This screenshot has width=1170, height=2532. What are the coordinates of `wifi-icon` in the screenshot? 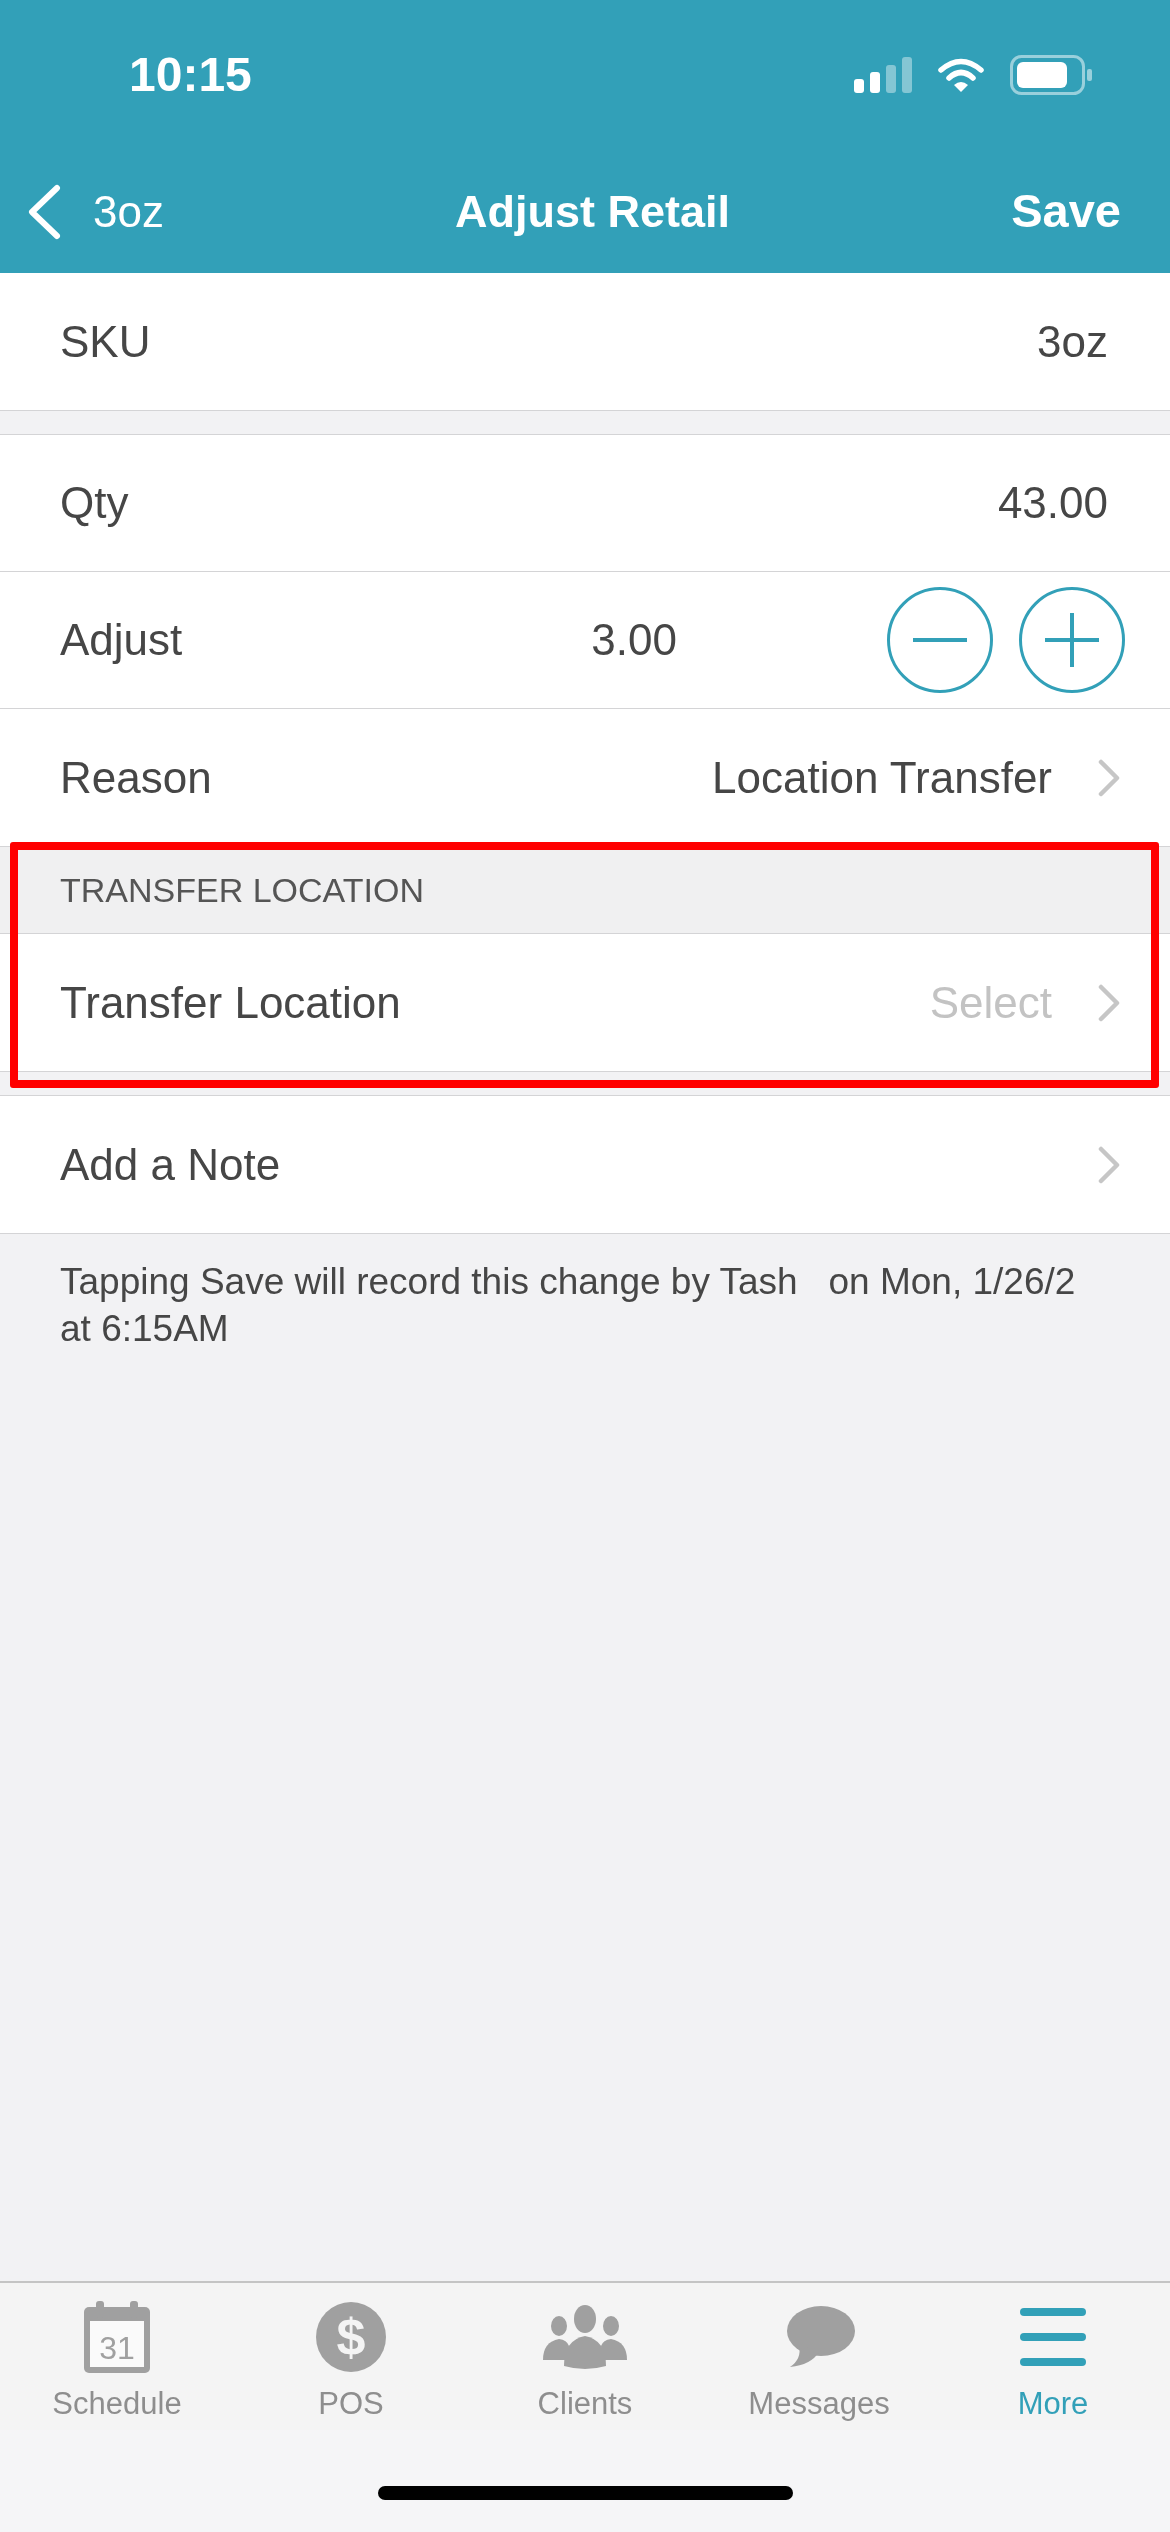 It's located at (961, 75).